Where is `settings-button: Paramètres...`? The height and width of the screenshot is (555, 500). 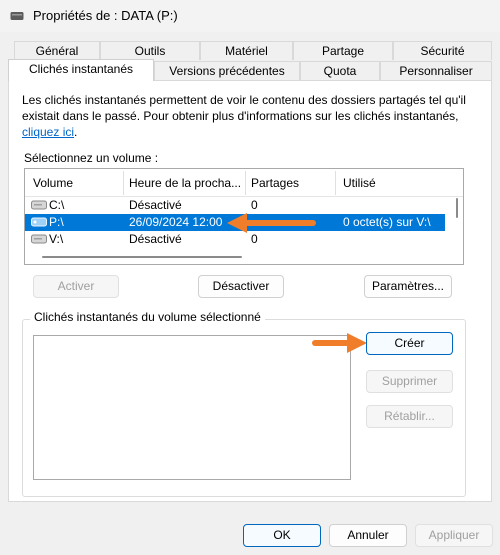
settings-button: Paramètres... is located at coordinates (408, 286).